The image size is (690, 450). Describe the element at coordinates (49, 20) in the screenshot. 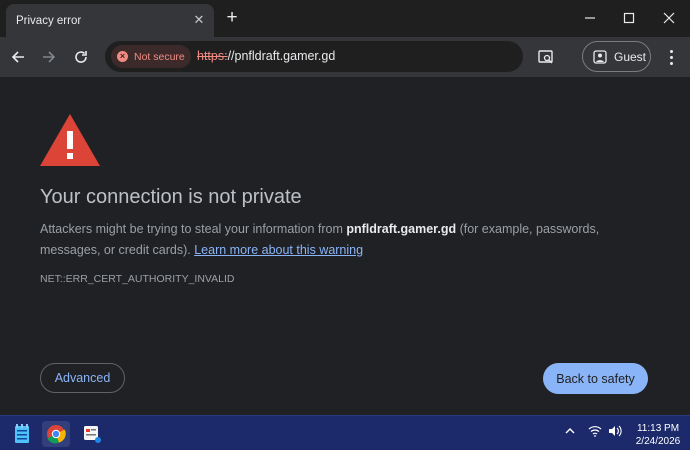

I see `tab-title: Privacy error` at that location.